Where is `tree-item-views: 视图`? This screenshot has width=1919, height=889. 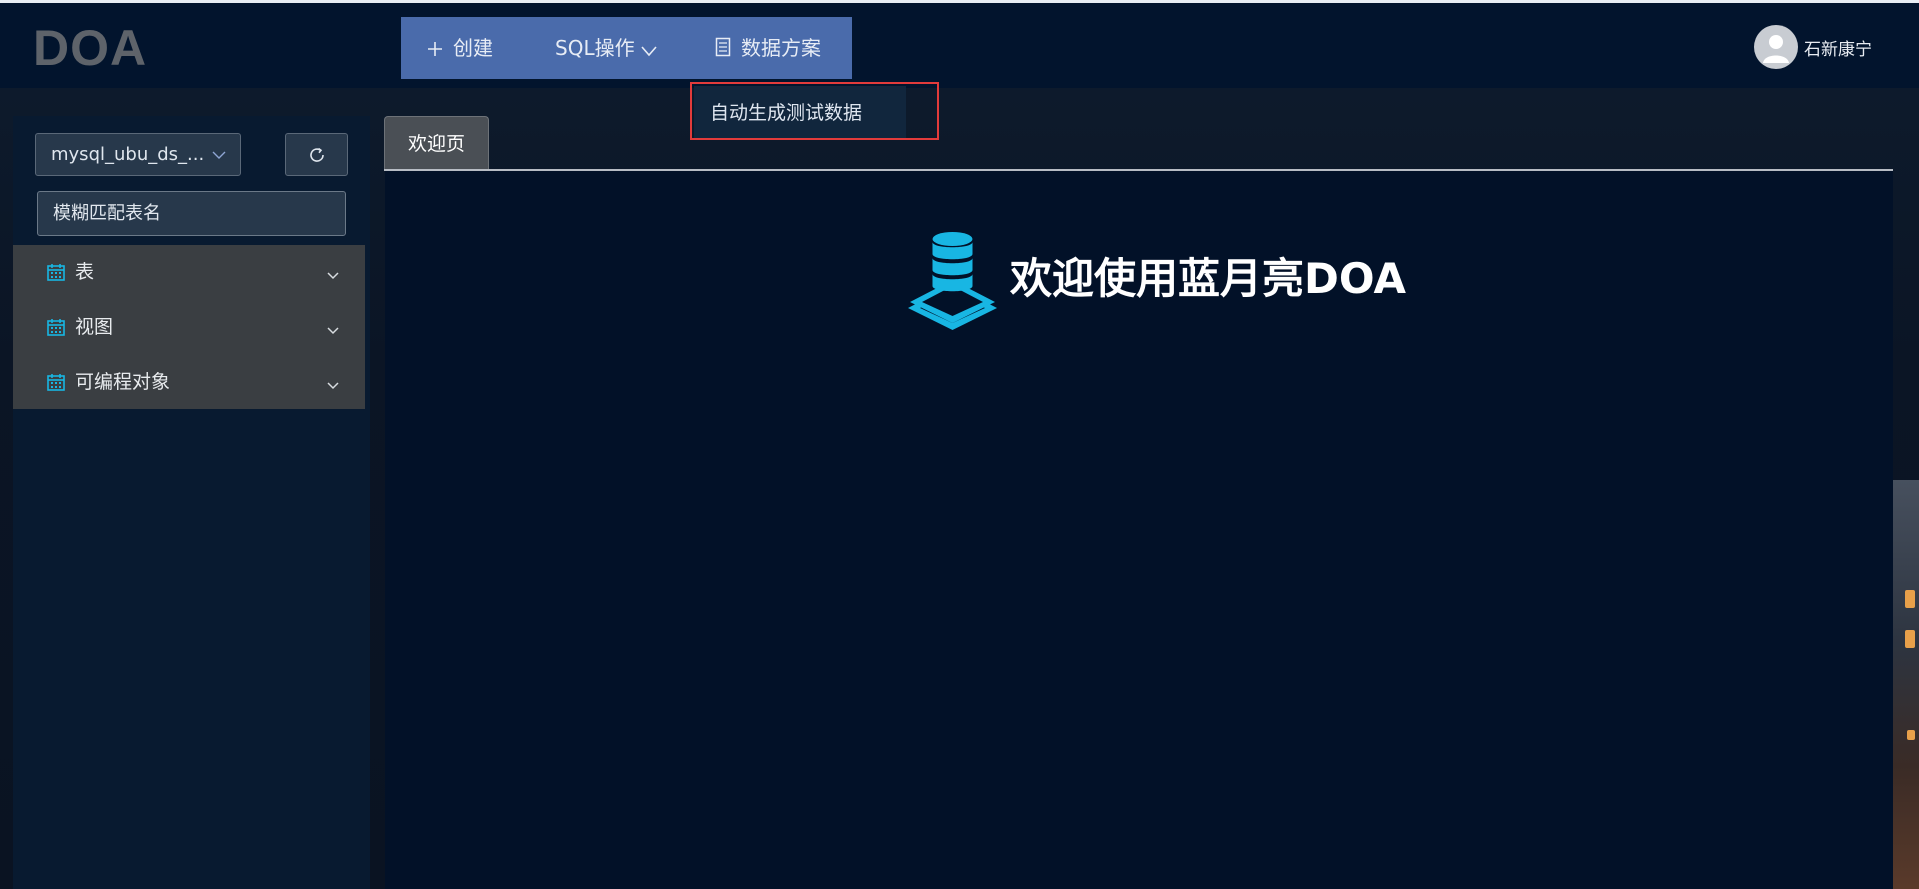
tree-item-views: 视图 is located at coordinates (189, 327).